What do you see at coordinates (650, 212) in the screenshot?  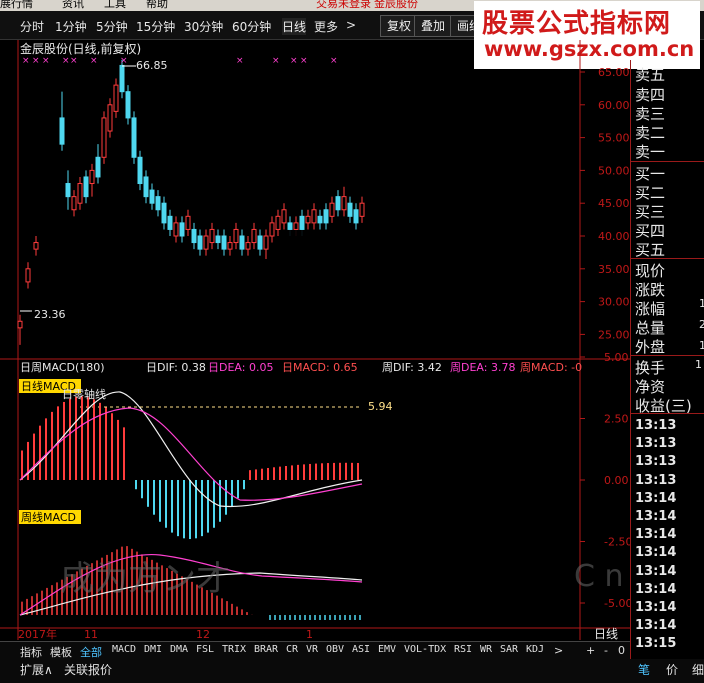 I see `bid-3: 买三` at bounding box center [650, 212].